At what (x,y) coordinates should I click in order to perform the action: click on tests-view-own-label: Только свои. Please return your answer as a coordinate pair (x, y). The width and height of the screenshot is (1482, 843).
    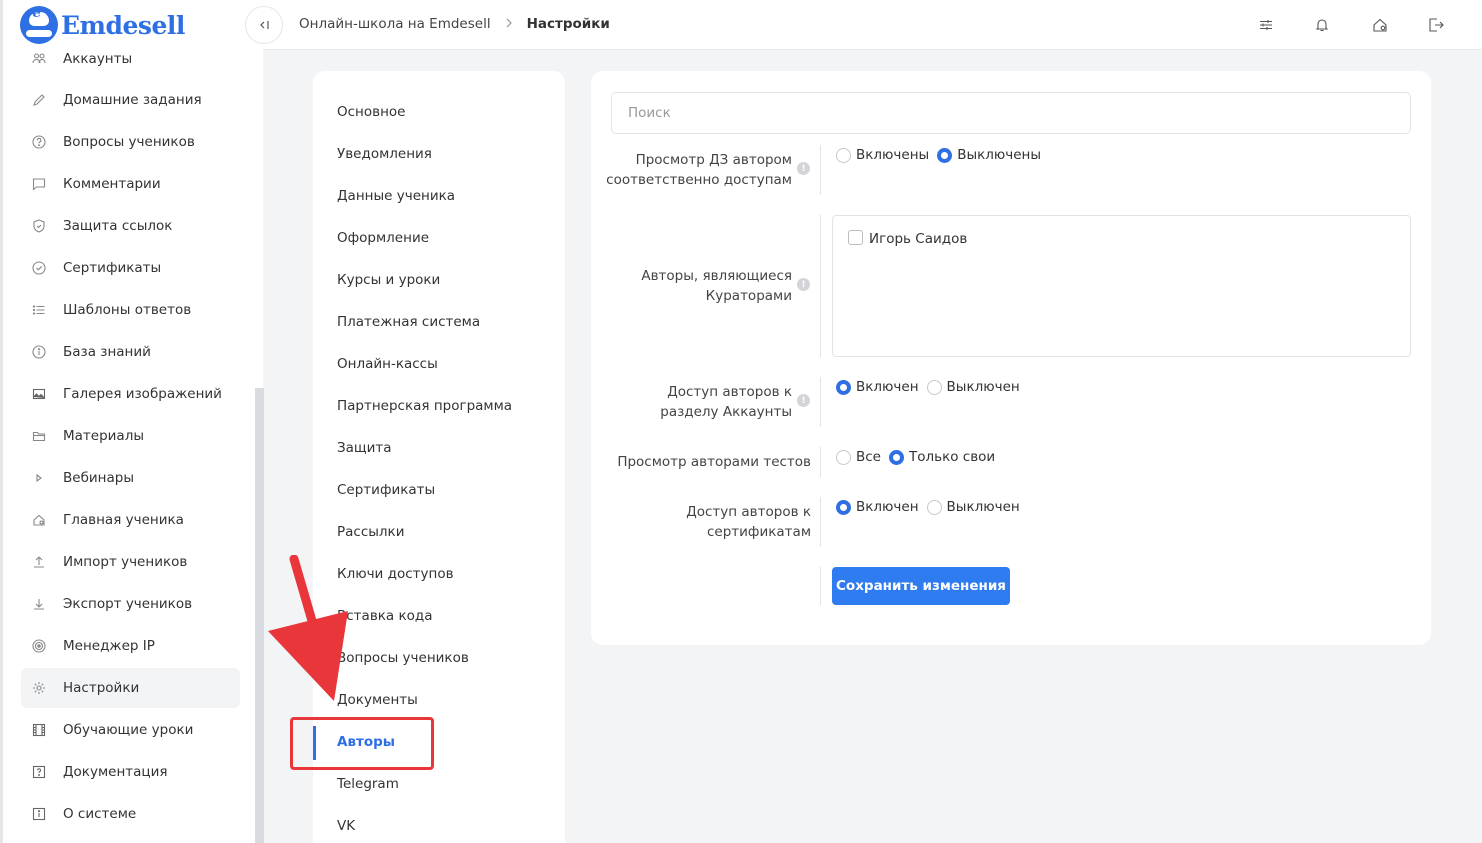
    Looking at the image, I should click on (952, 457).